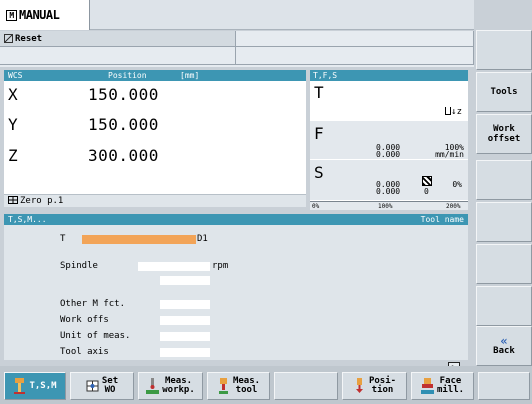 The image size is (532, 404). I want to click on axis-row-x: X 150.000, so click(155, 95).